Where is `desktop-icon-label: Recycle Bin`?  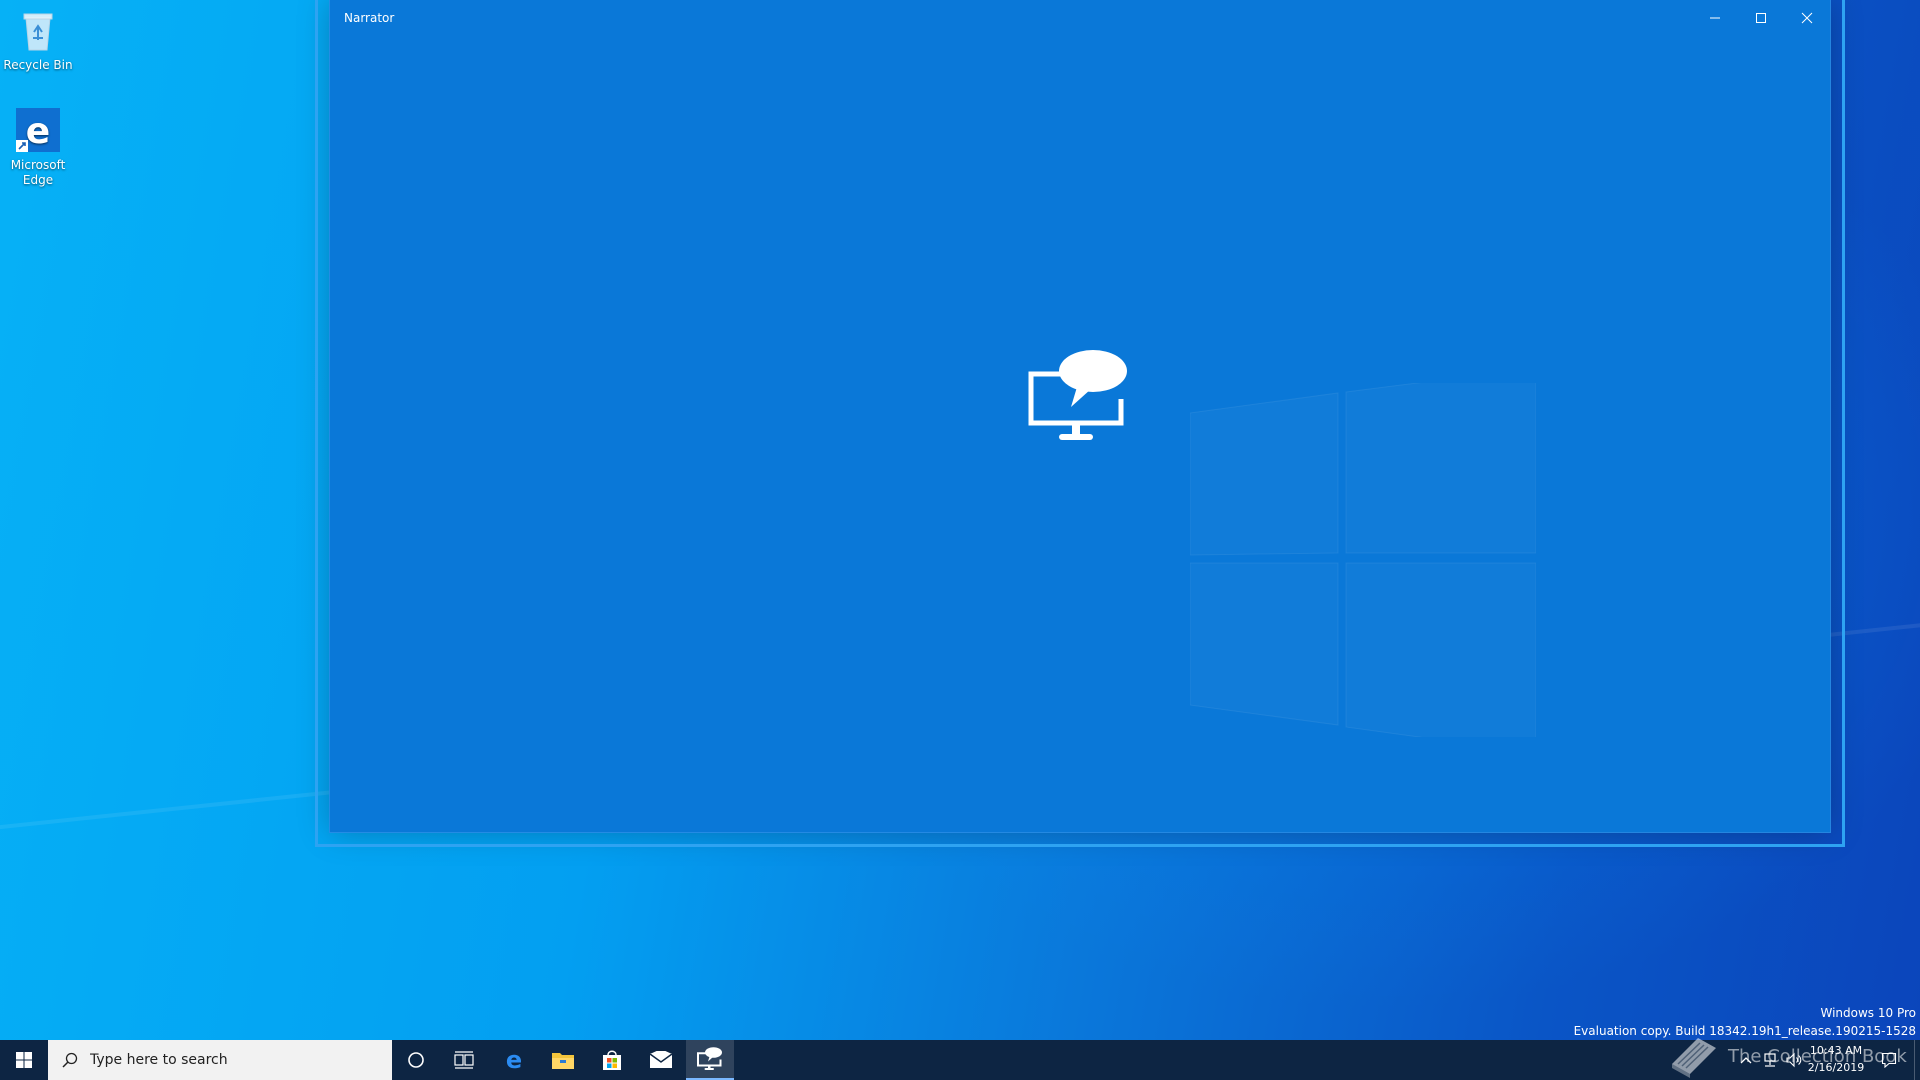 desktop-icon-label: Recycle Bin is located at coordinates (38, 65).